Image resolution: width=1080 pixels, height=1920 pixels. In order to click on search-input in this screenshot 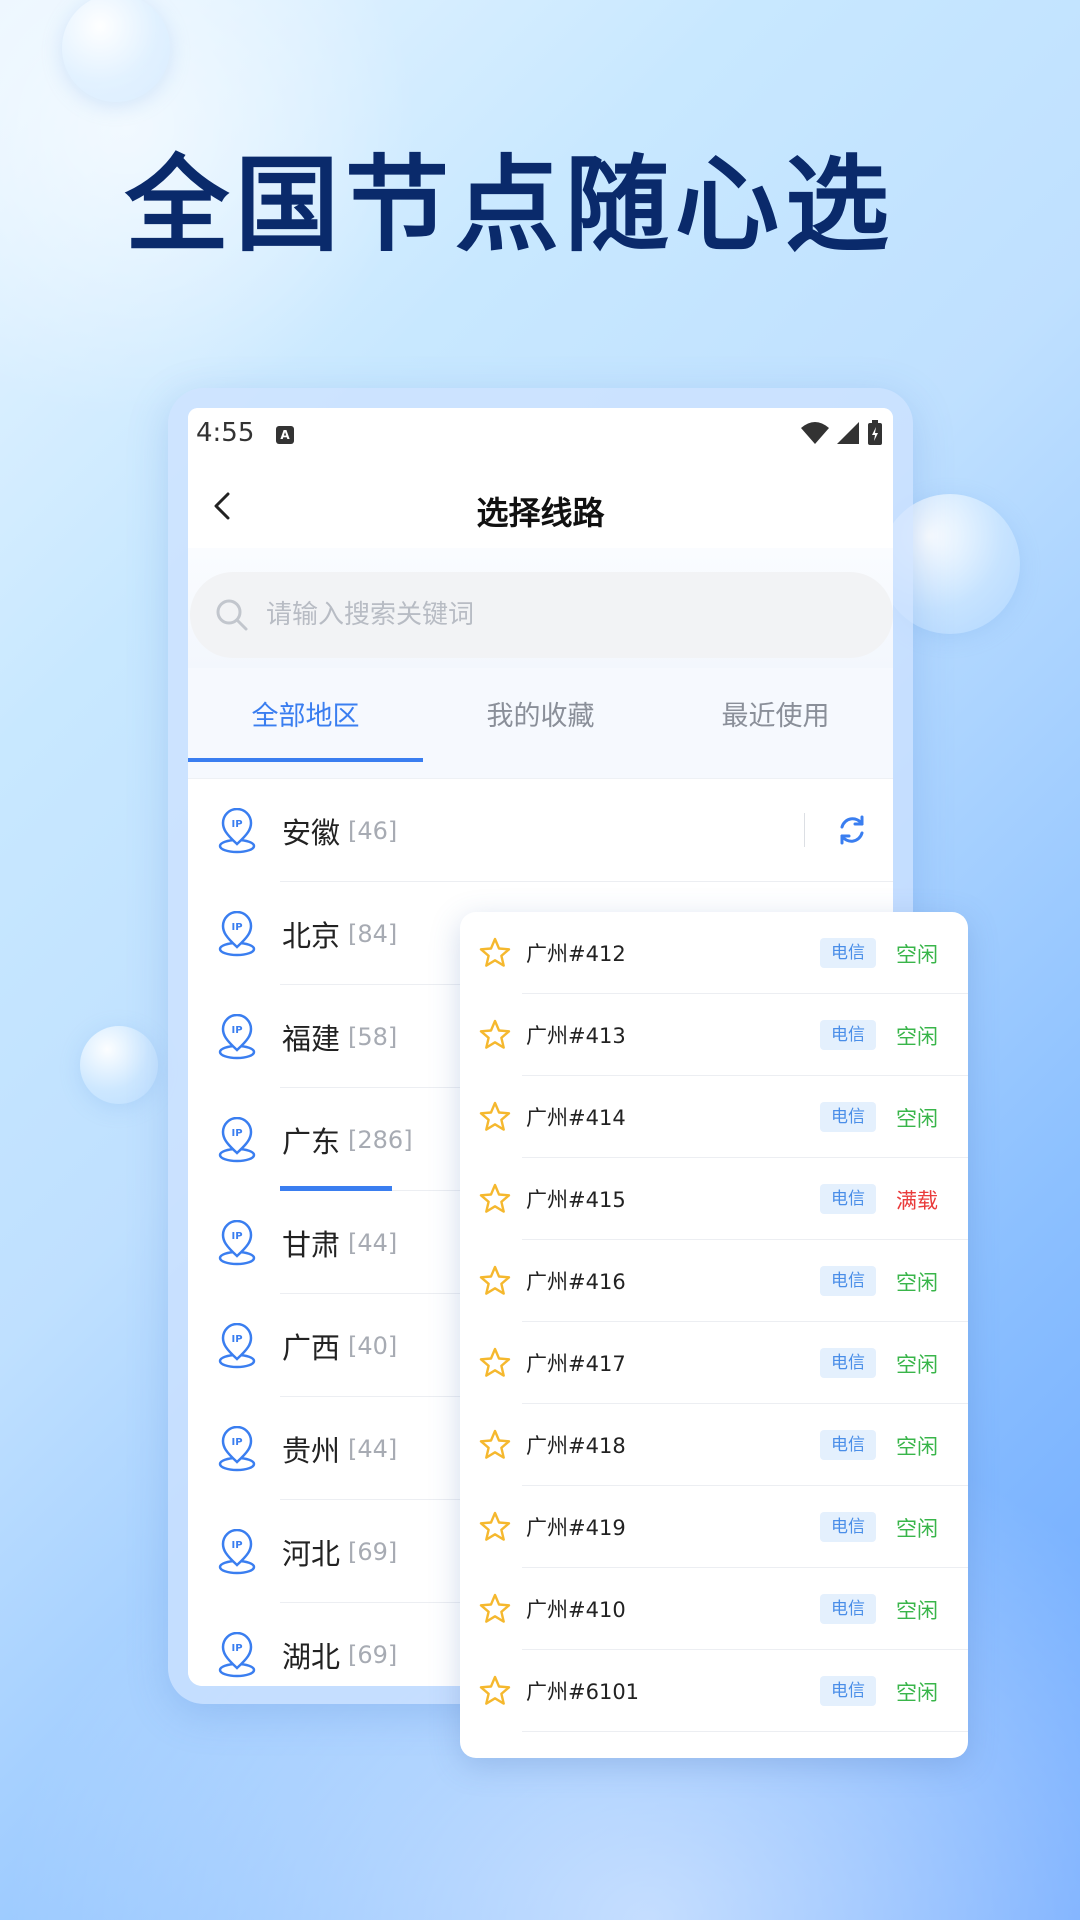, I will do `click(506, 615)`.